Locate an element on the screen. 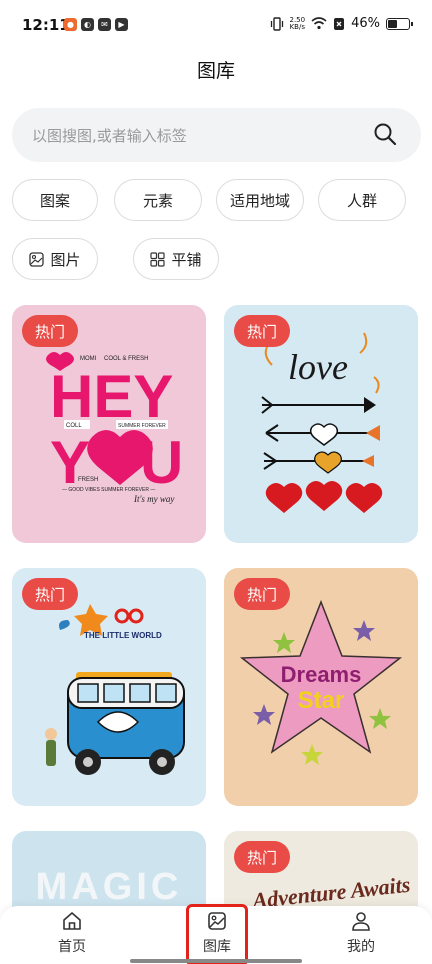  page-title: 图库 is located at coordinates (215, 71).